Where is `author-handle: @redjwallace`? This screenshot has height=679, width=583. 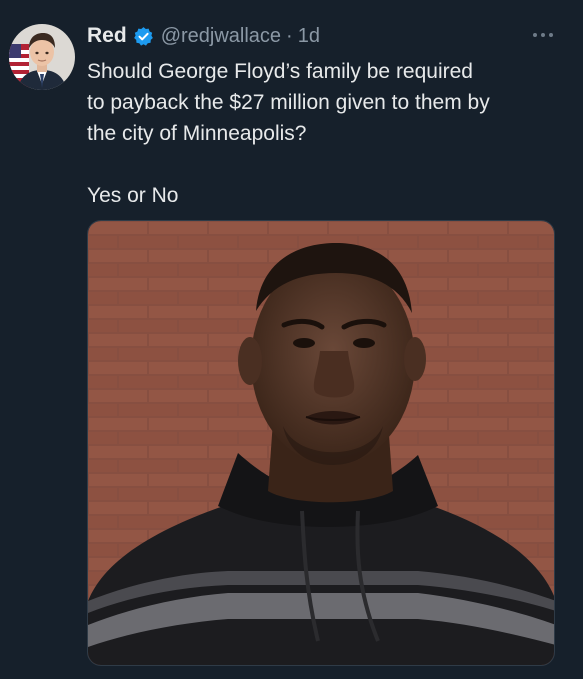 author-handle: @redjwallace is located at coordinates (221, 36).